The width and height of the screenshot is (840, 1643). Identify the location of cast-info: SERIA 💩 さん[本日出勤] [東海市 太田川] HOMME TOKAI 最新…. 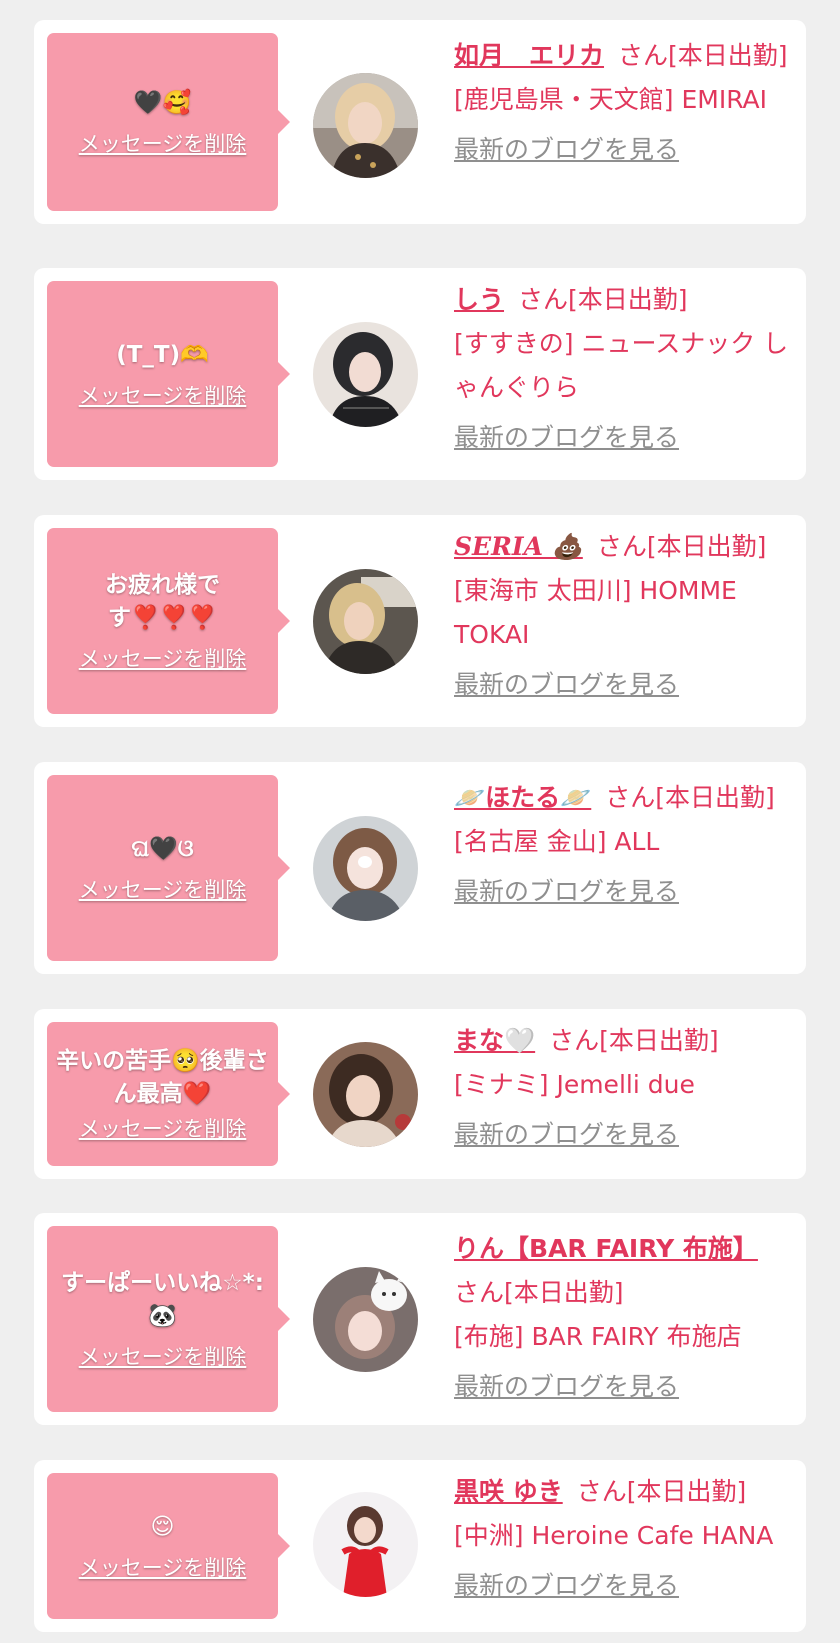
(623, 616).